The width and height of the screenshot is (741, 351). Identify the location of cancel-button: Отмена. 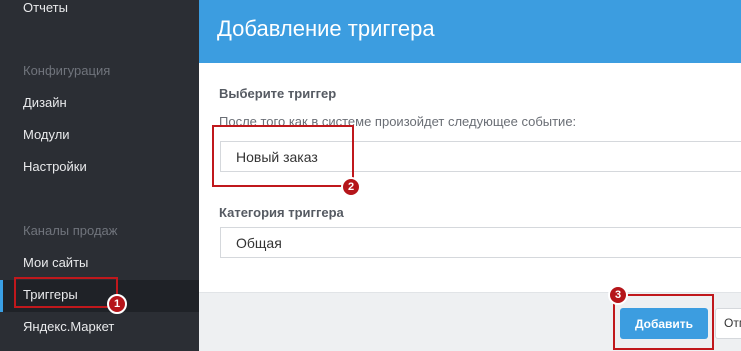
(728, 323).